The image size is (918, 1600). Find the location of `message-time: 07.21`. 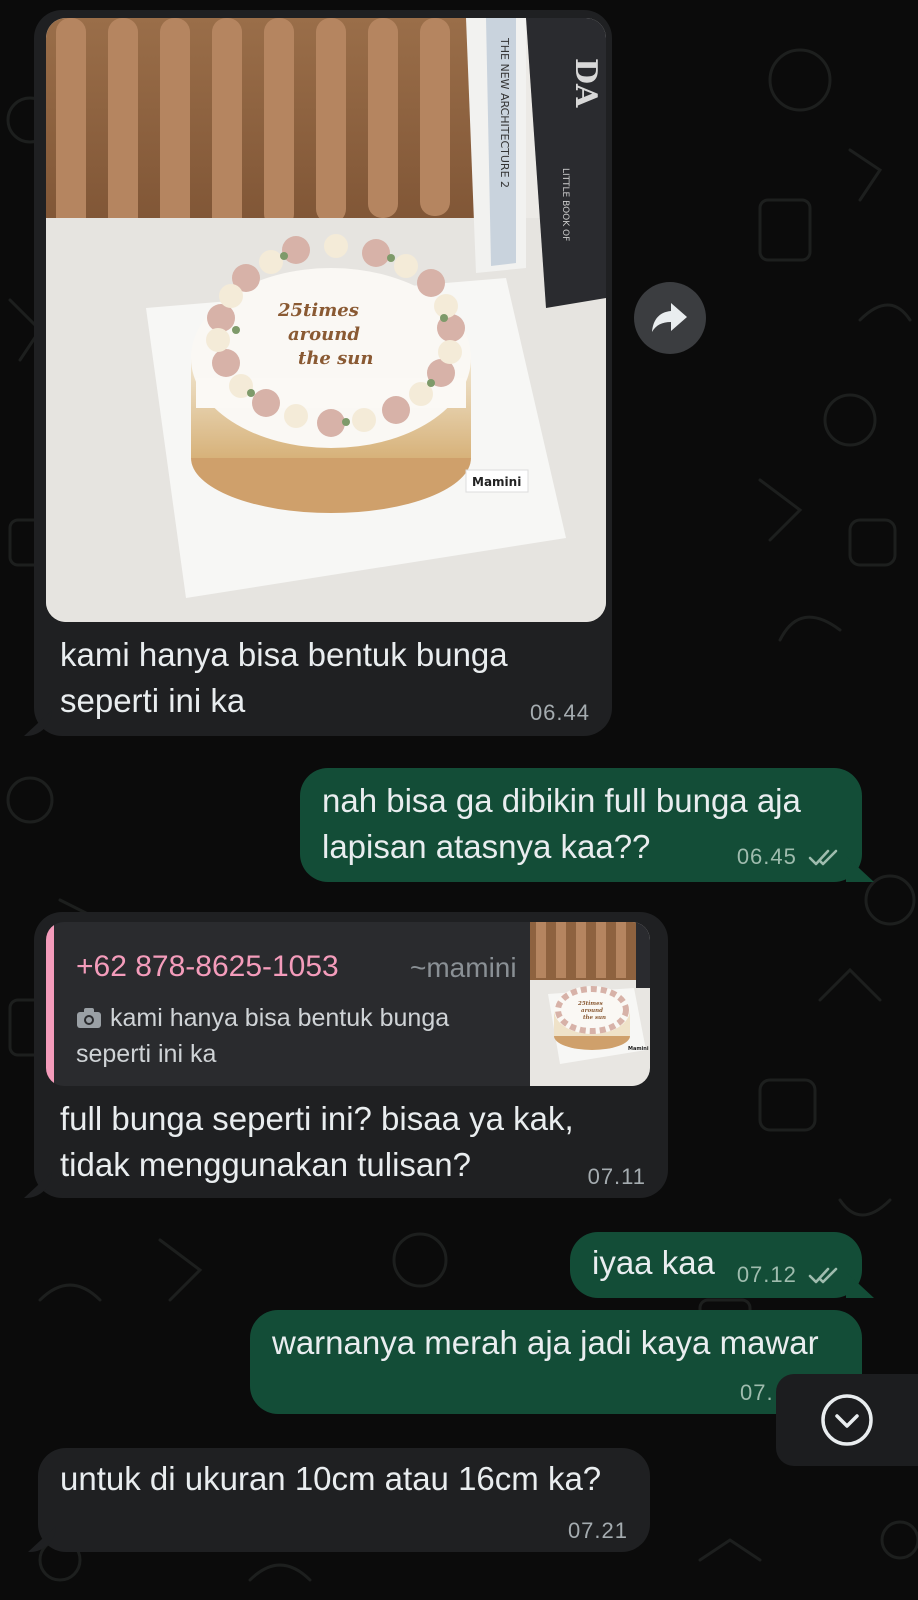

message-time: 07.21 is located at coordinates (597, 1530).